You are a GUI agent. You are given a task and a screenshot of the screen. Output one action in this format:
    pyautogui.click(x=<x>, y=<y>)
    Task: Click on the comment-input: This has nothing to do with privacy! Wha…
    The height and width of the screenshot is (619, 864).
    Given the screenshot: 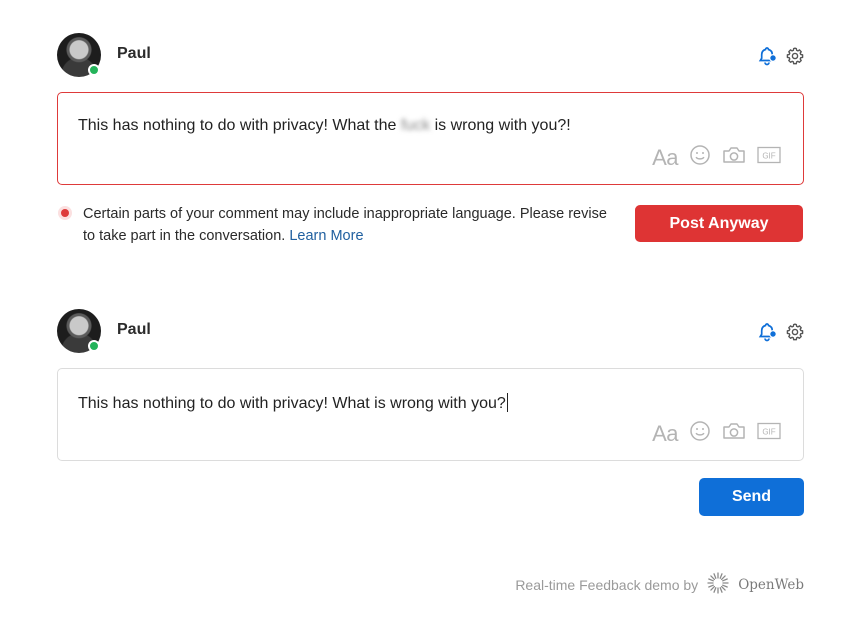 What is the action you would take?
    pyautogui.click(x=430, y=414)
    